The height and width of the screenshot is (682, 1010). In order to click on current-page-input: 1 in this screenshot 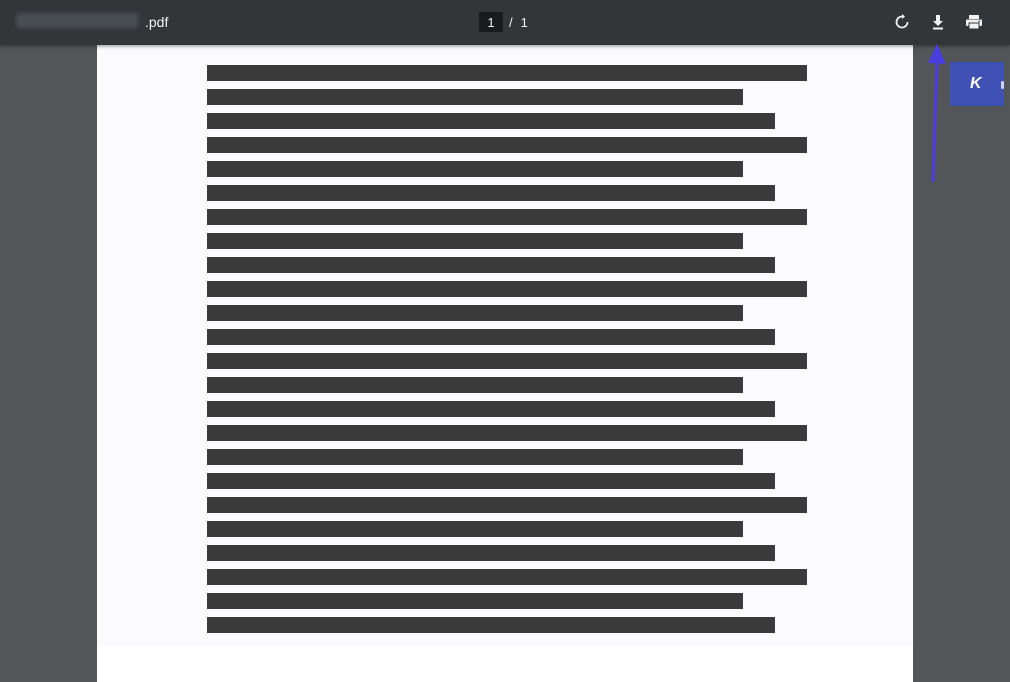, I will do `click(491, 22)`.